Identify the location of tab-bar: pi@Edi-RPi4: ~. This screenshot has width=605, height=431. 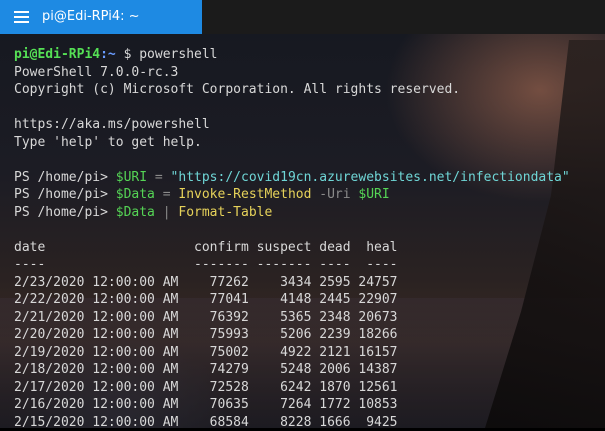
(302, 17).